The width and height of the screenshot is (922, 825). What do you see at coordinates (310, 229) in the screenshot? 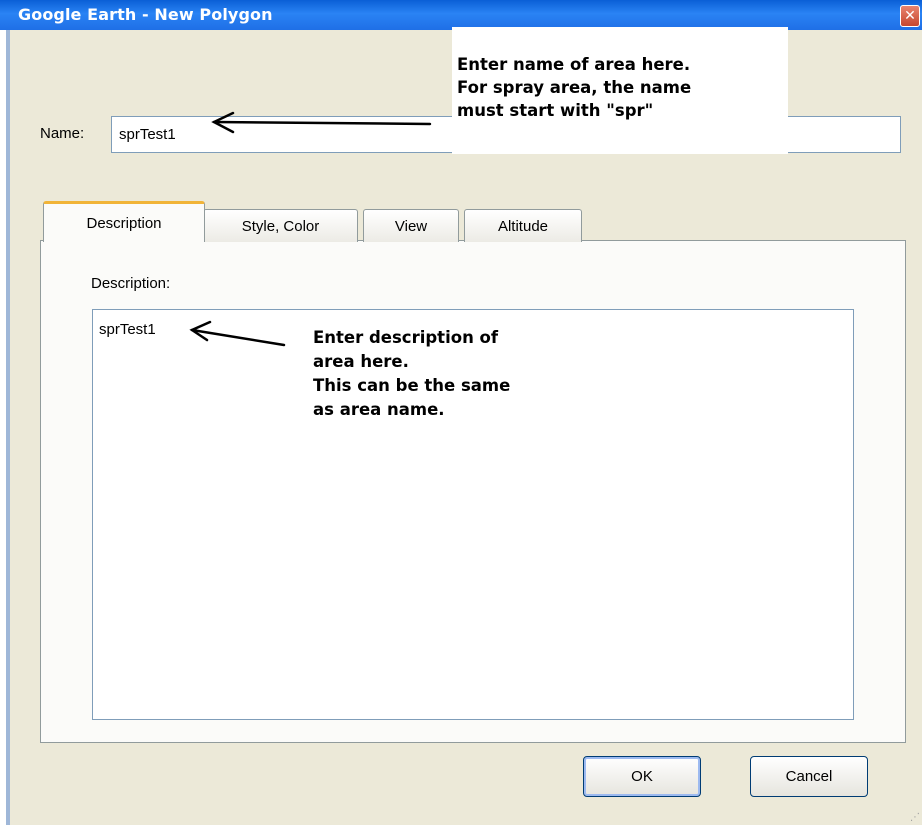
I see `annotation-arrows` at bounding box center [310, 229].